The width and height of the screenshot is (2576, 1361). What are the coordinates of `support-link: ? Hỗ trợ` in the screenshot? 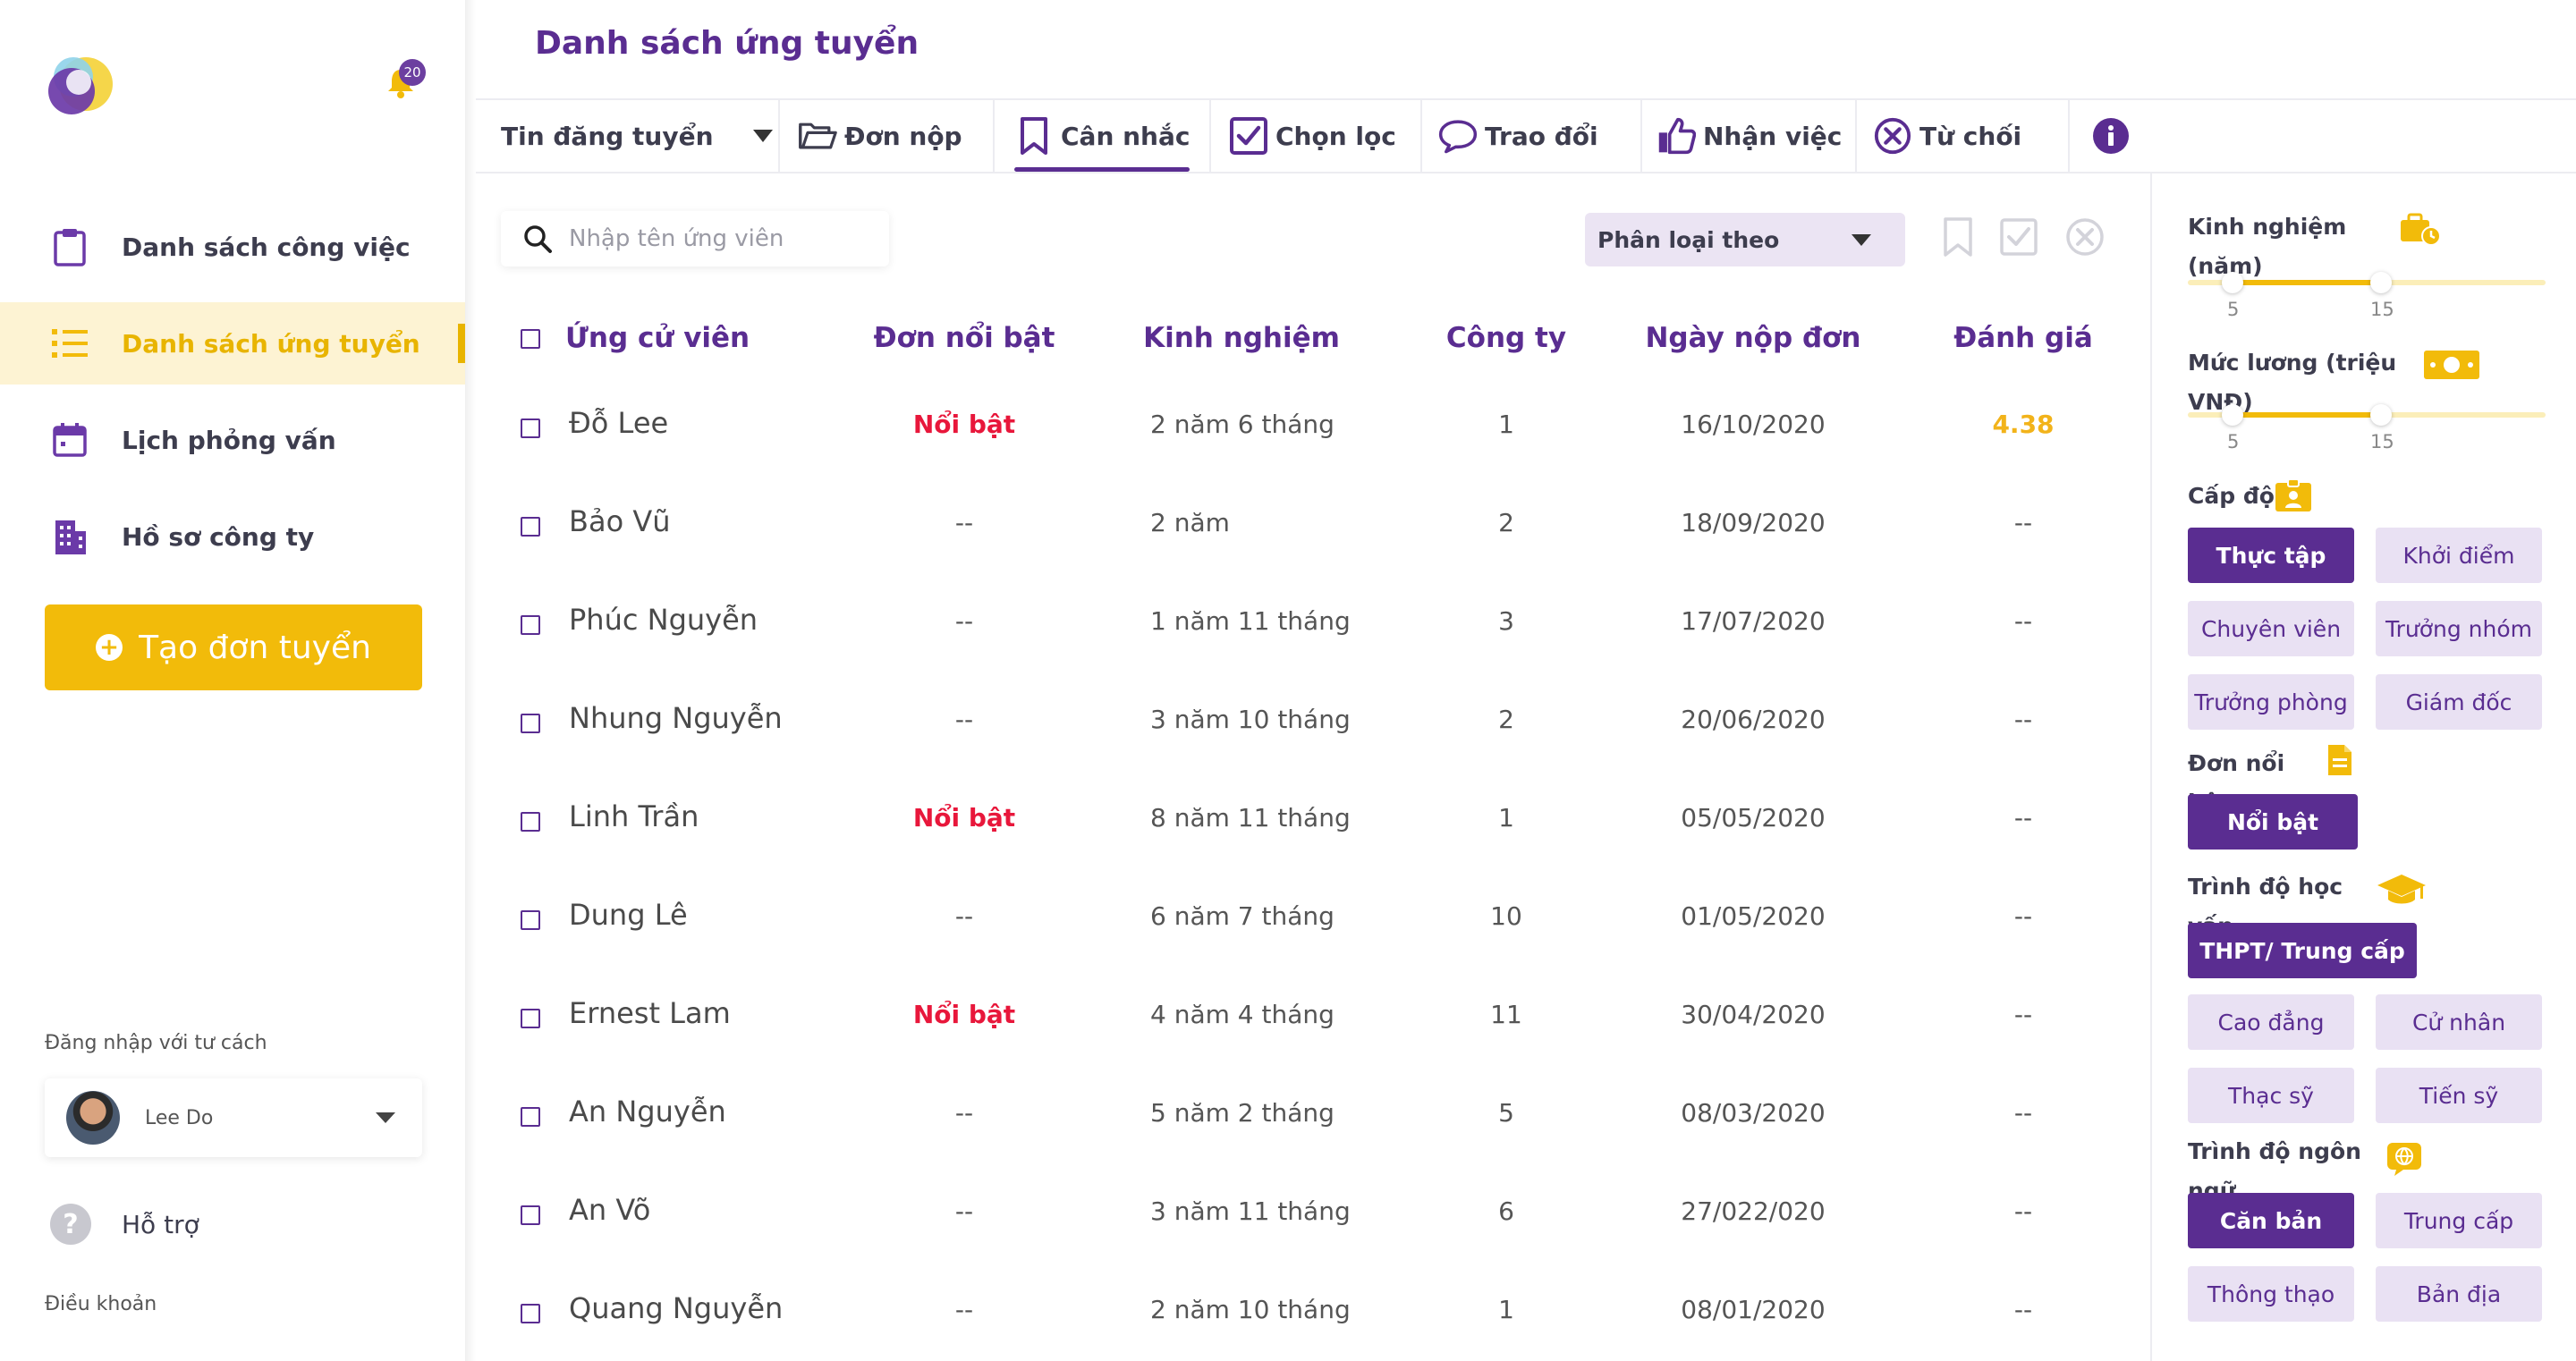 It's located at (124, 1224).